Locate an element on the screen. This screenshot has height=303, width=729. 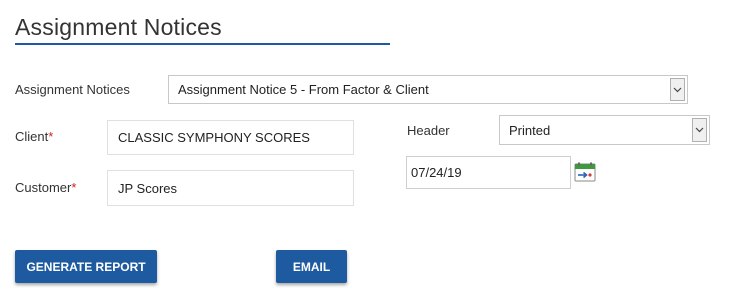
email-button: EMAIL is located at coordinates (311, 266).